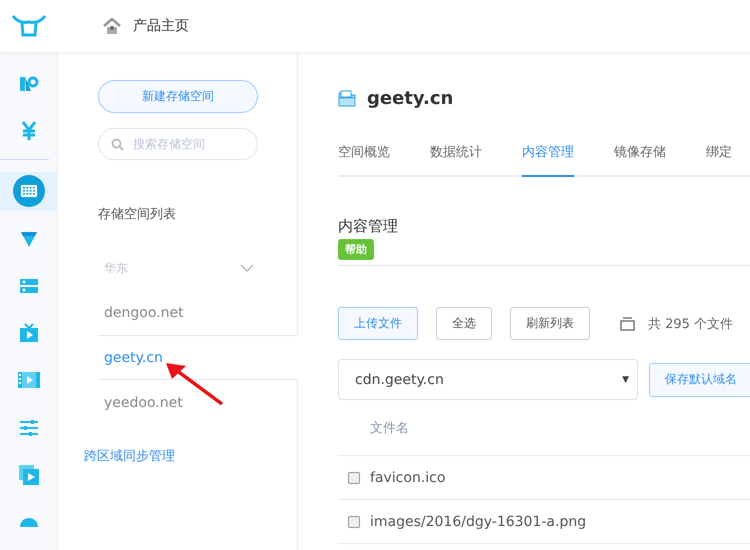 This screenshot has width=750, height=550. I want to click on chevron-icon, so click(247, 268).